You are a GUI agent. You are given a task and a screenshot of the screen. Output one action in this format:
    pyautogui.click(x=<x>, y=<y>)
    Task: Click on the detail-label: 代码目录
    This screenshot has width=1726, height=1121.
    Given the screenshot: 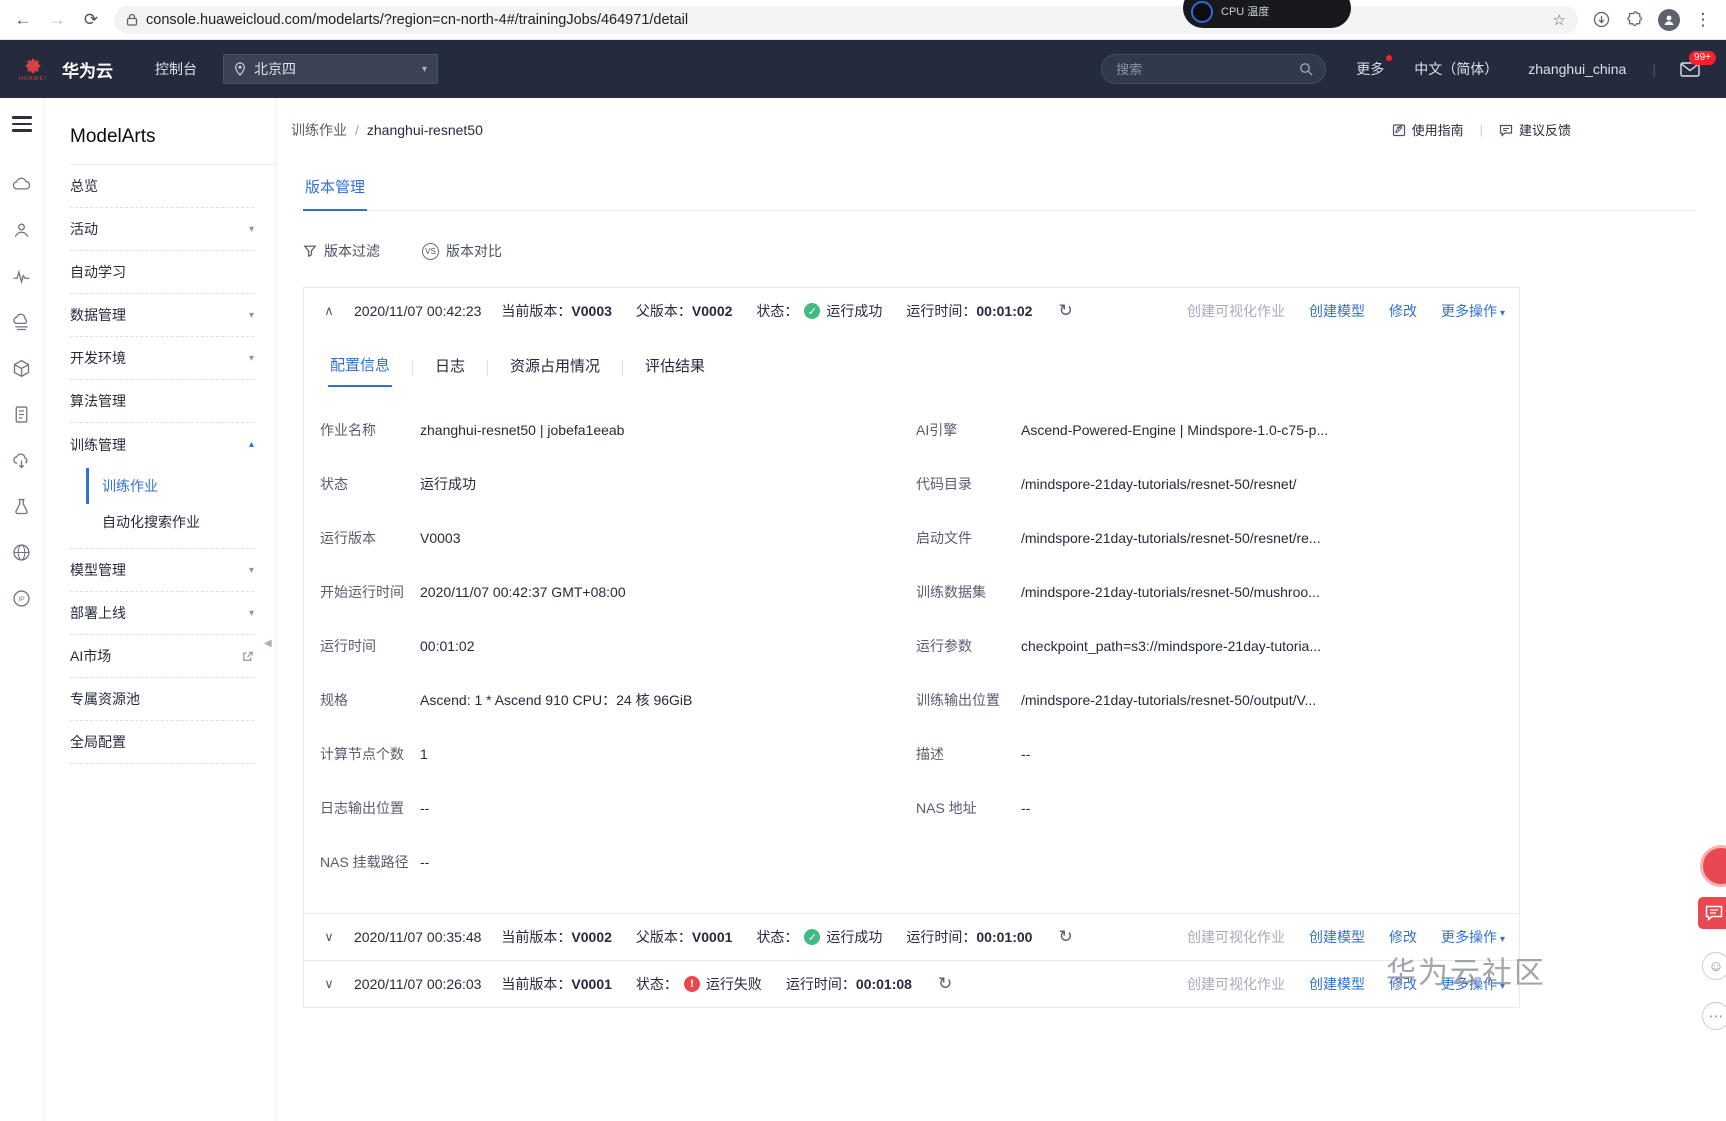 What is the action you would take?
    pyautogui.click(x=944, y=484)
    